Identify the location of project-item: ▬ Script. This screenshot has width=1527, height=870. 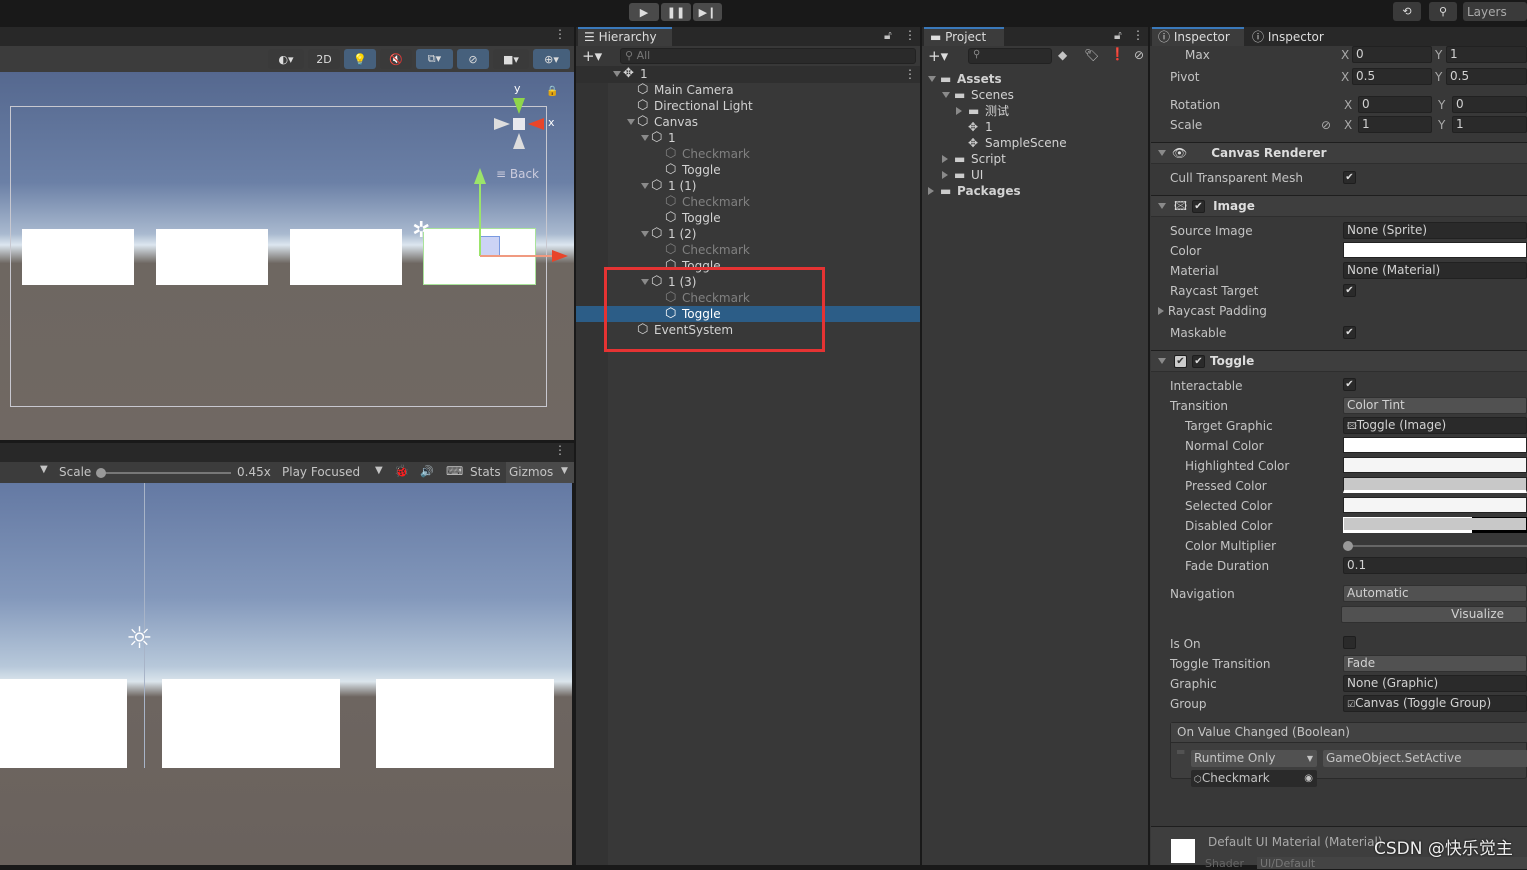
(1035, 159).